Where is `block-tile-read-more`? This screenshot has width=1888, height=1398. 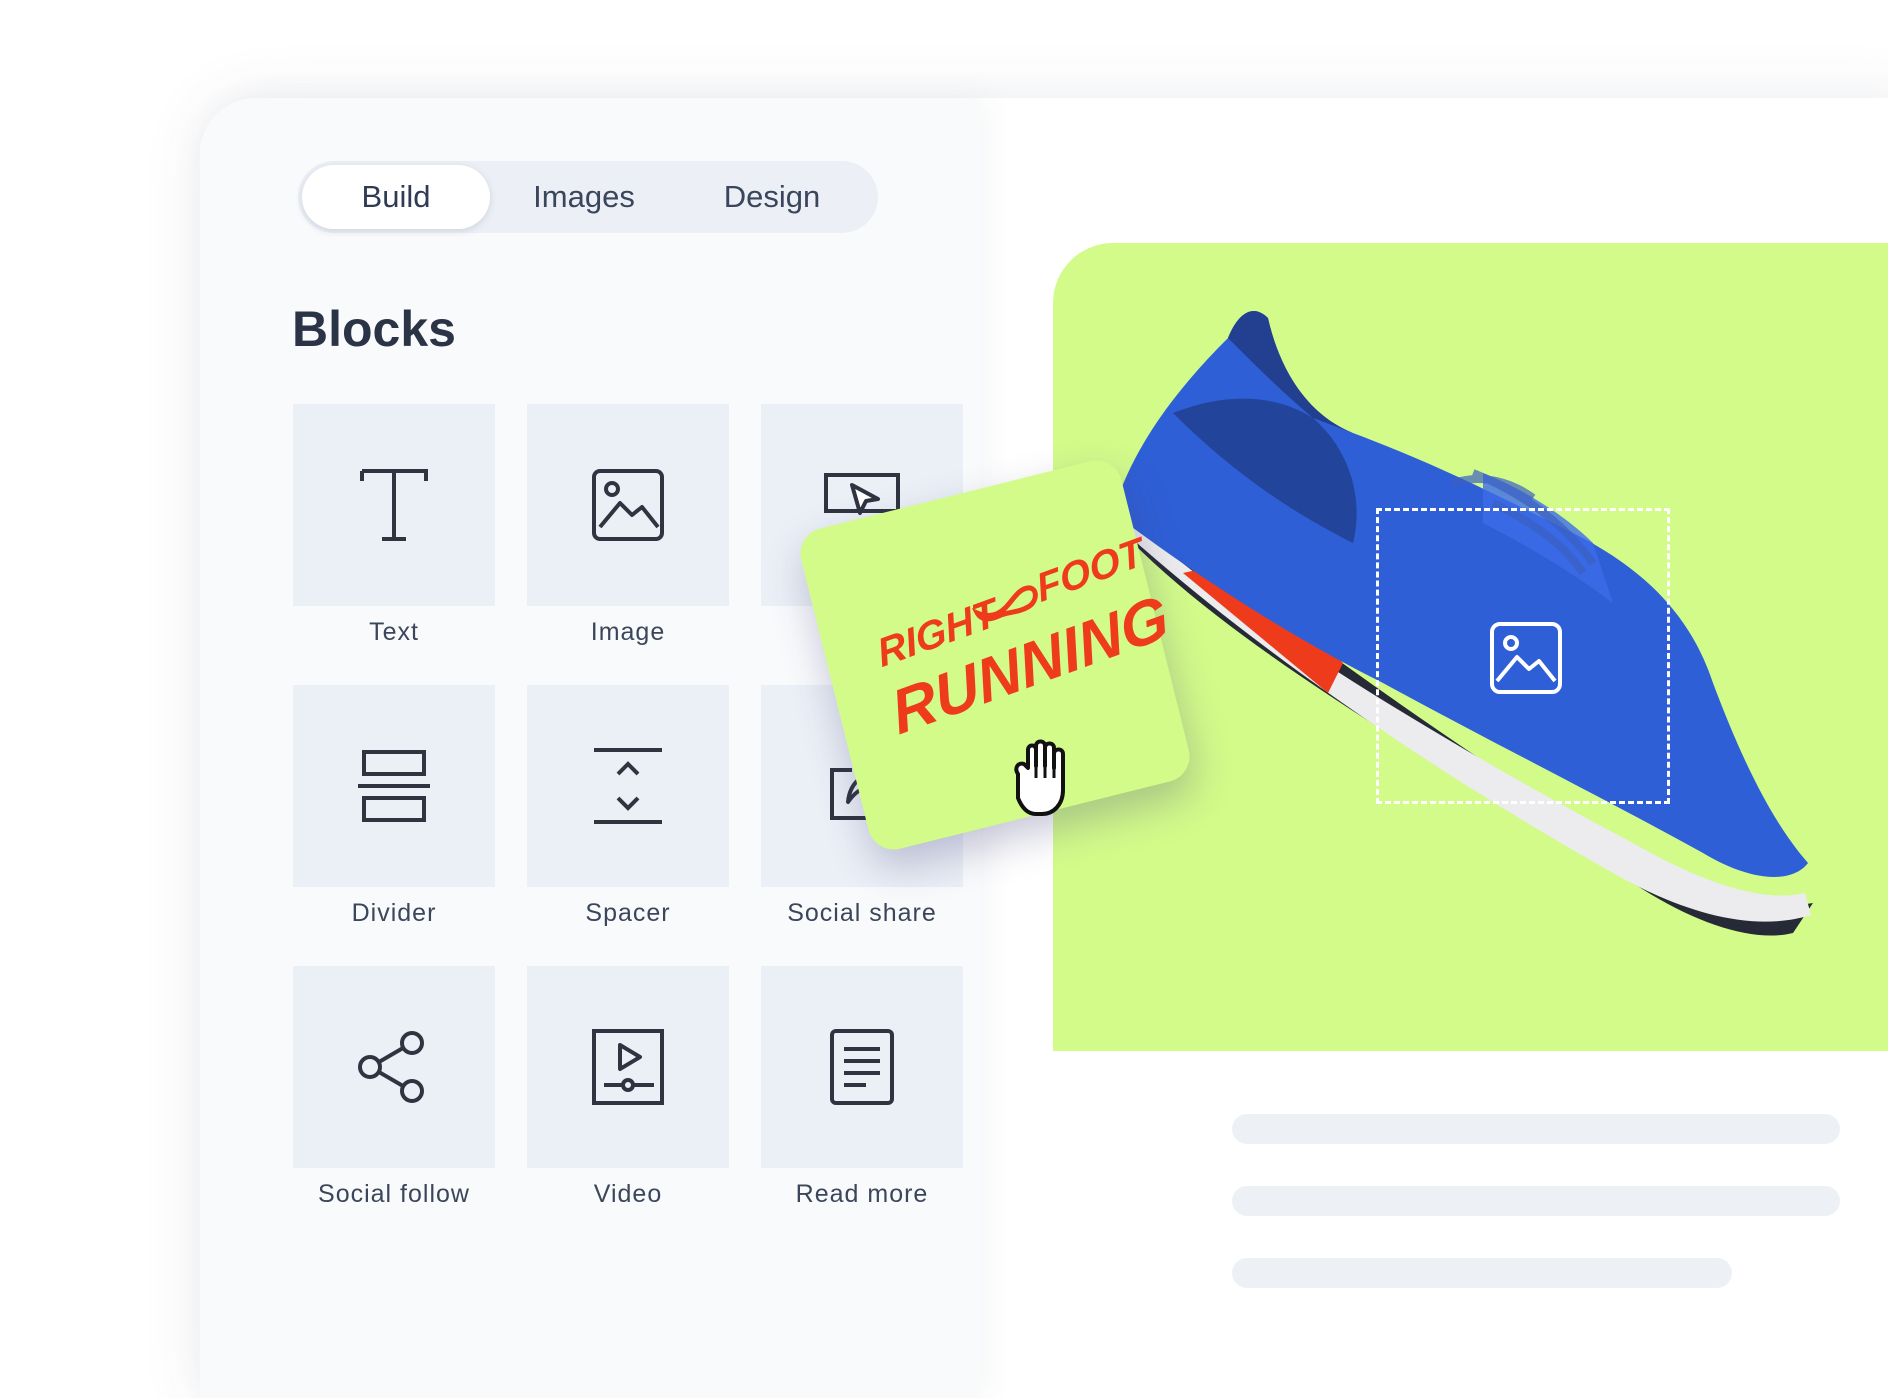
block-tile-read-more is located at coordinates (862, 1067).